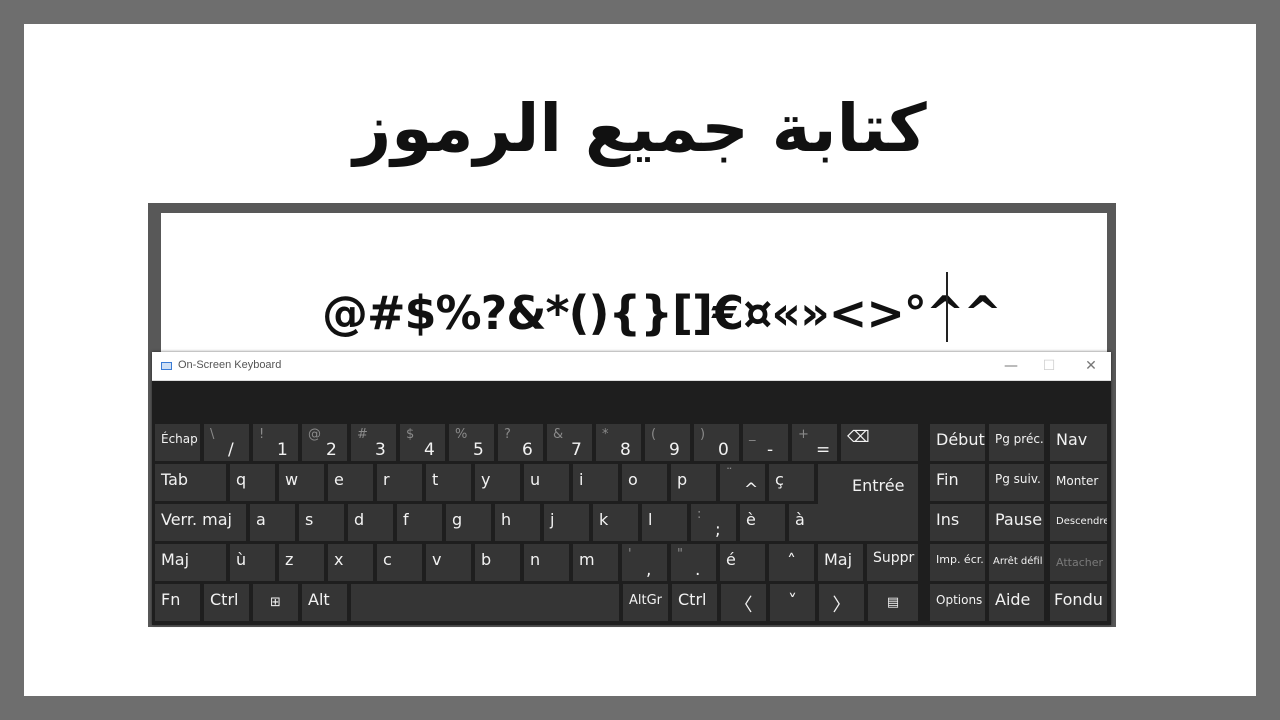 This screenshot has width=1280, height=720. I want to click on key-shift-left: Maj, so click(190, 562).